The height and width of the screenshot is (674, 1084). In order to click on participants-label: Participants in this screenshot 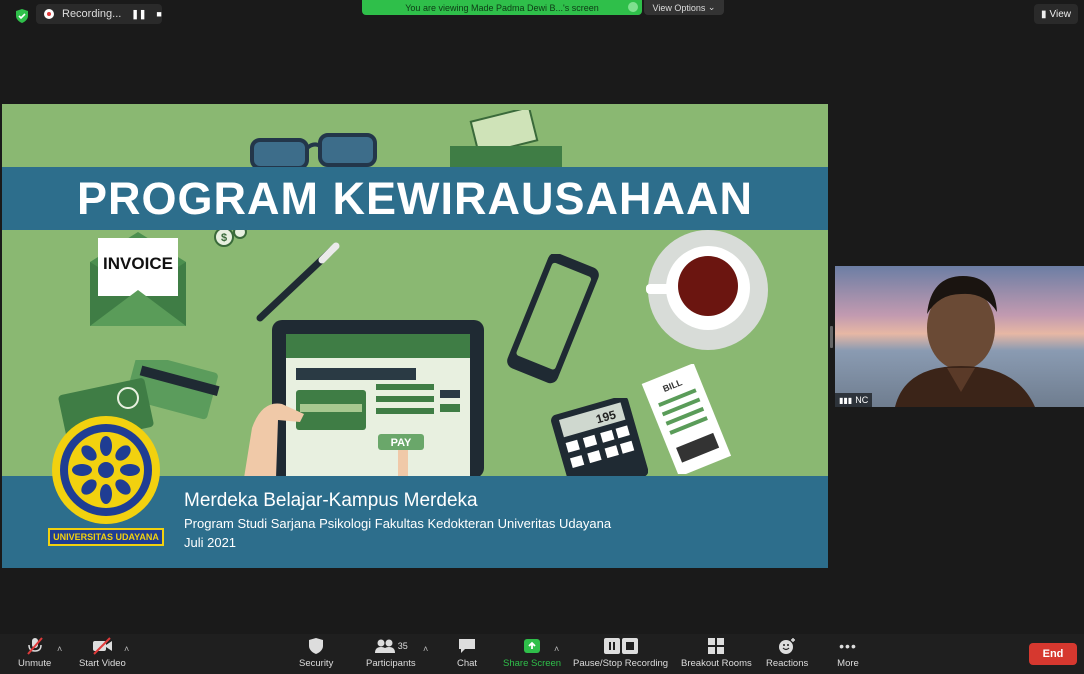, I will do `click(391, 663)`.